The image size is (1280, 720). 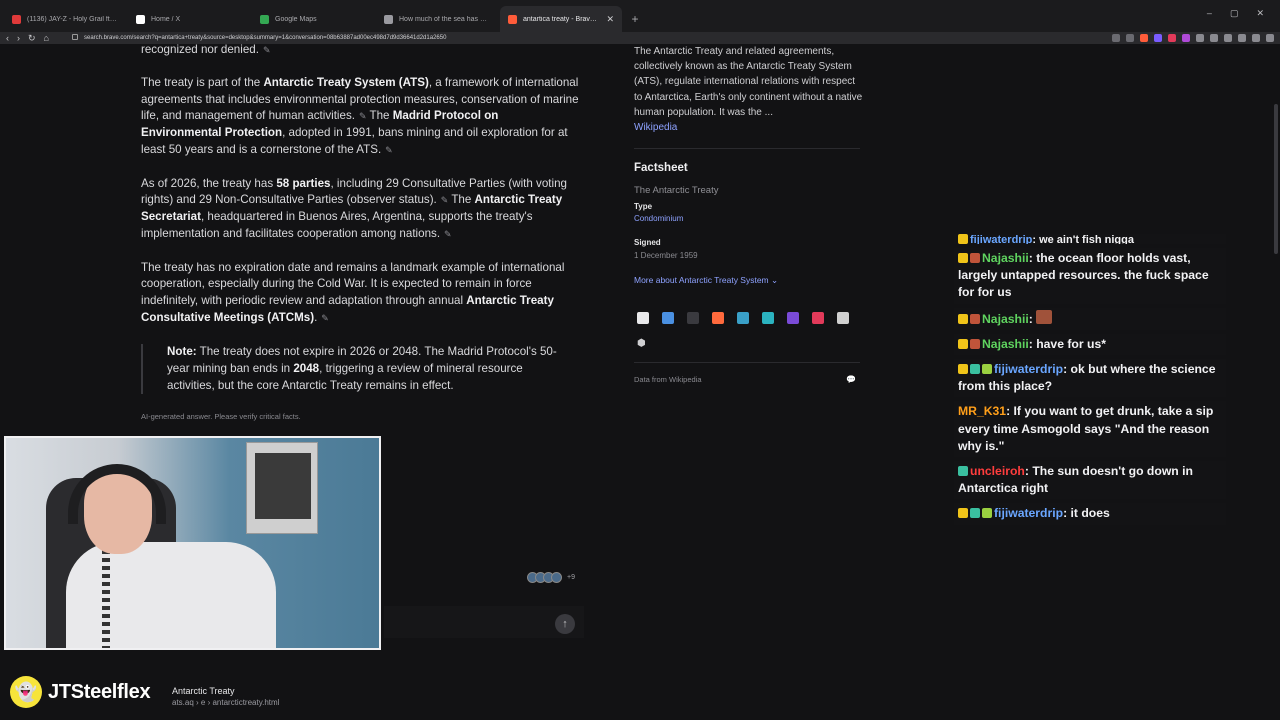 I want to click on close-icon: ✕, so click(x=610, y=19).